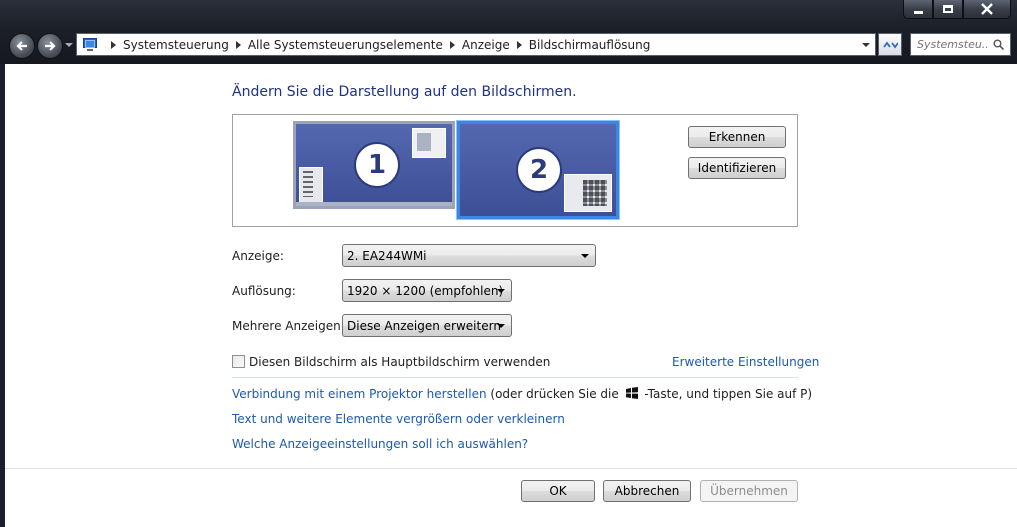 Image resolution: width=1017 pixels, height=527 pixels. Describe the element at coordinates (558, 491) in the screenshot. I see `ok-button: OK` at that location.